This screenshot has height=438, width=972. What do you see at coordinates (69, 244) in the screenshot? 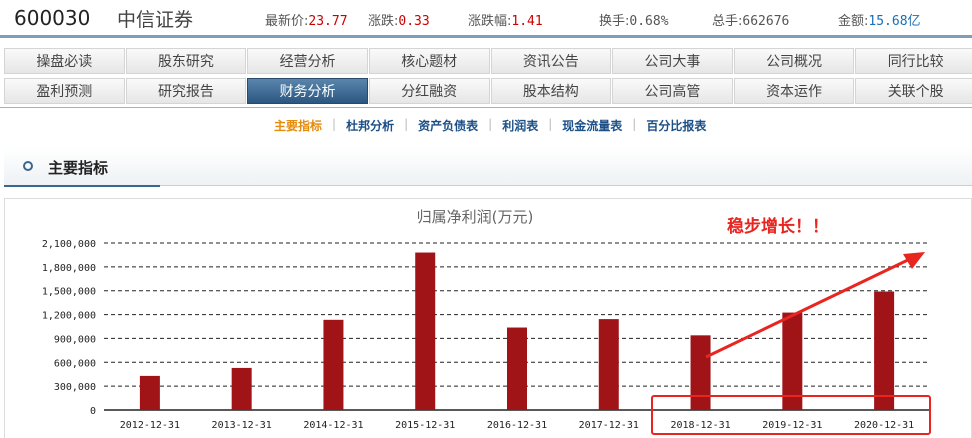
I see `y-tick-label: 2,100,000` at bounding box center [69, 244].